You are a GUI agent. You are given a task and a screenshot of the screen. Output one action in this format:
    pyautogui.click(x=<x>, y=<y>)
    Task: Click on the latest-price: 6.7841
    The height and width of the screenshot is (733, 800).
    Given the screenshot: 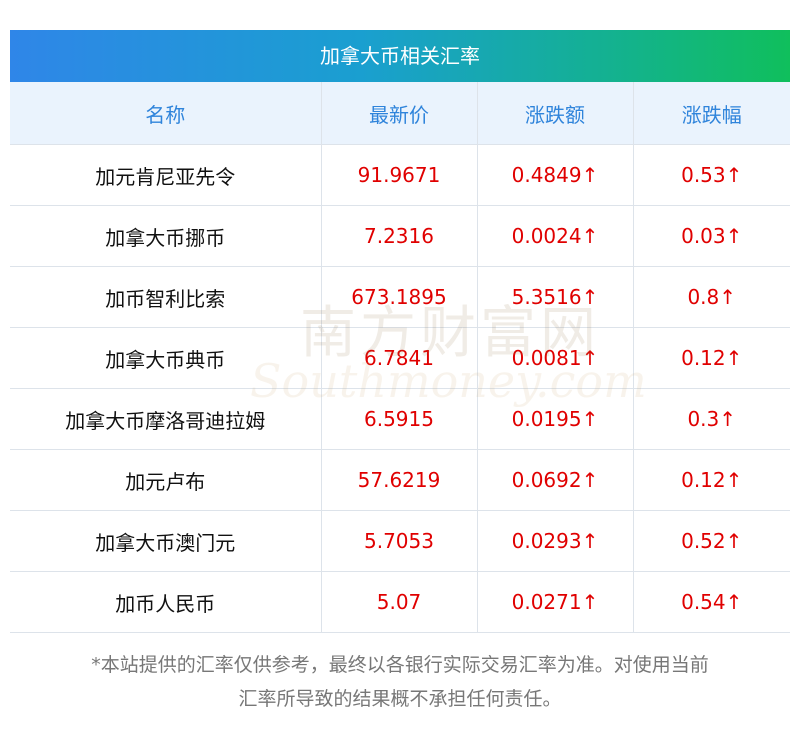 What is the action you would take?
    pyautogui.click(x=399, y=358)
    